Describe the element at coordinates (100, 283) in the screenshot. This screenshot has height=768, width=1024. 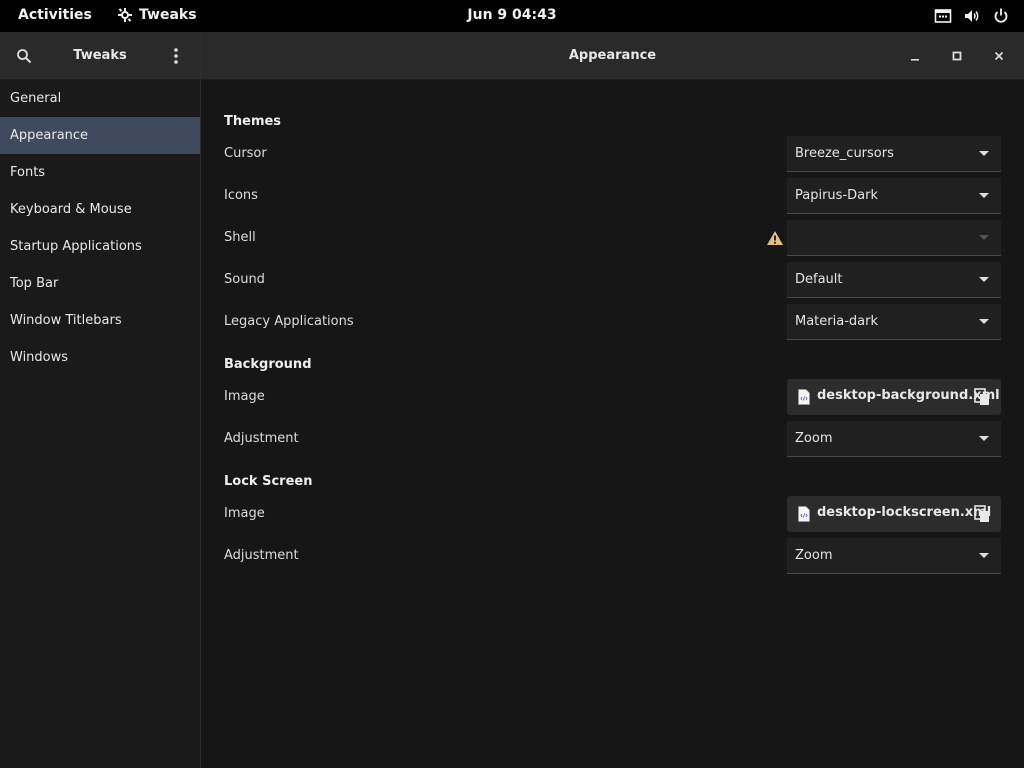
I see `sidebar-item-top-bar: Top Bar` at that location.